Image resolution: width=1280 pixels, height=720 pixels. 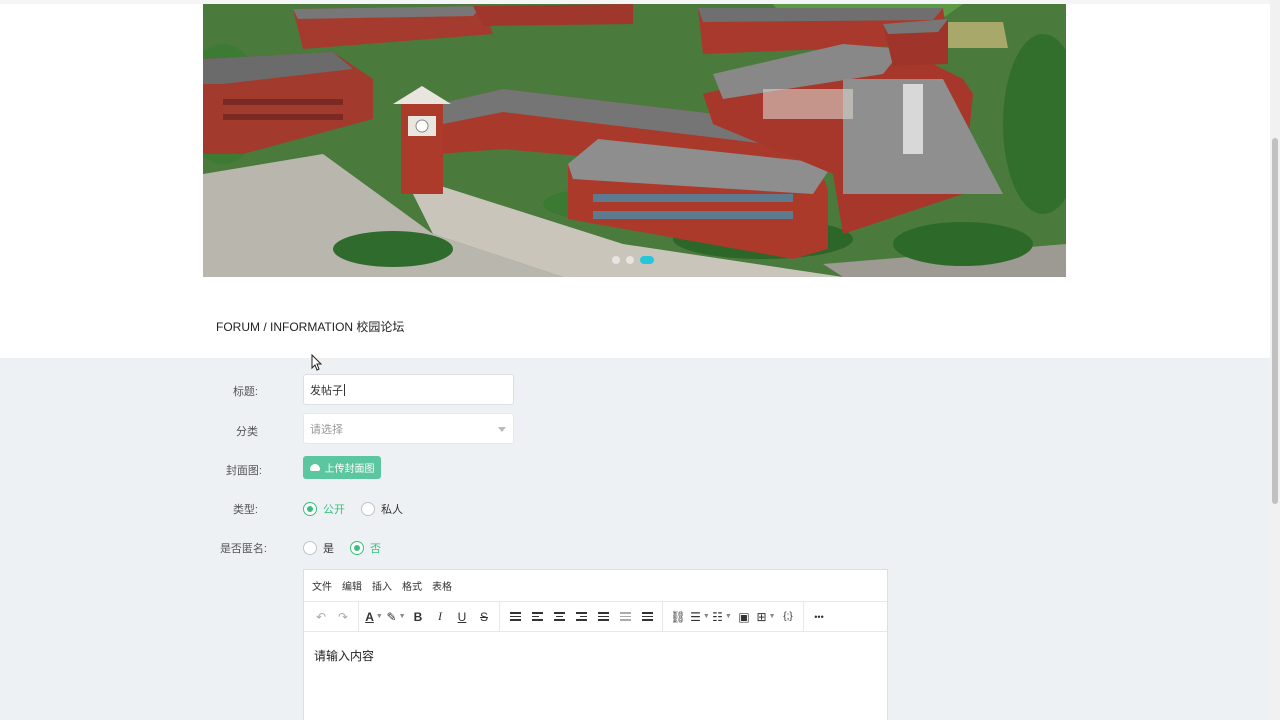 I want to click on carousel-dots, so click(x=633, y=260).